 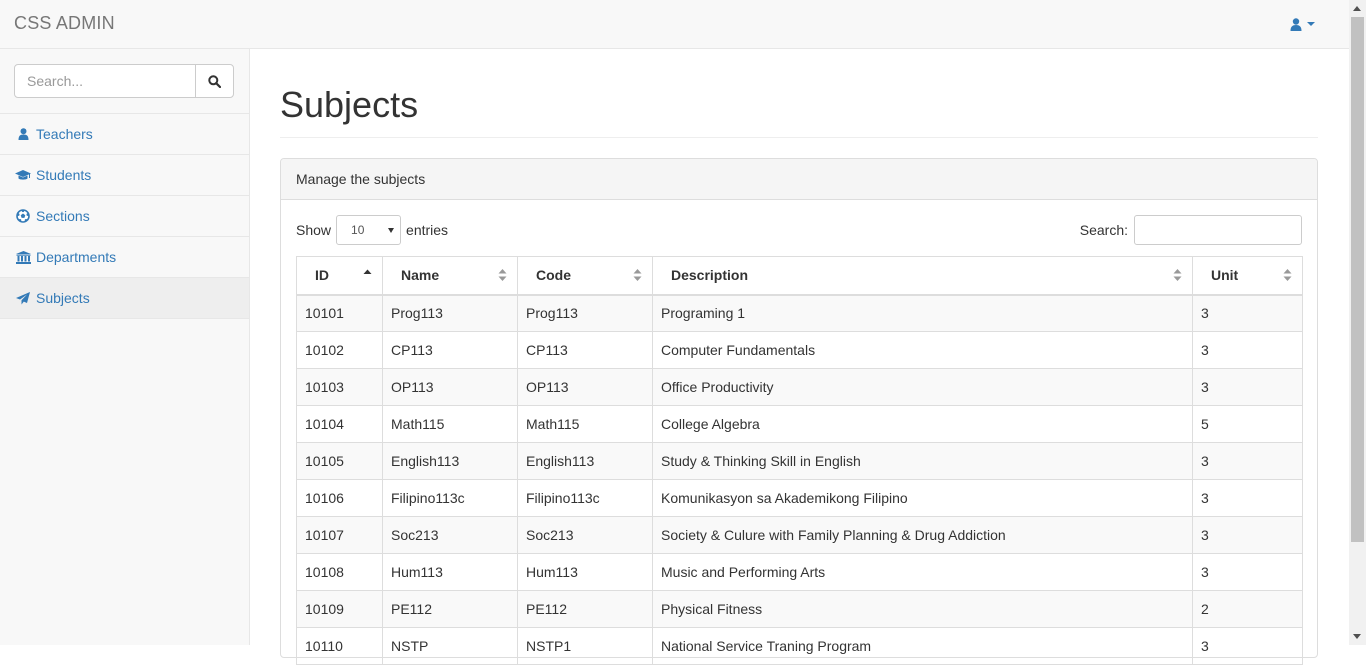 What do you see at coordinates (124, 257) in the screenshot?
I see `sidebar-item-departments: Departments` at bounding box center [124, 257].